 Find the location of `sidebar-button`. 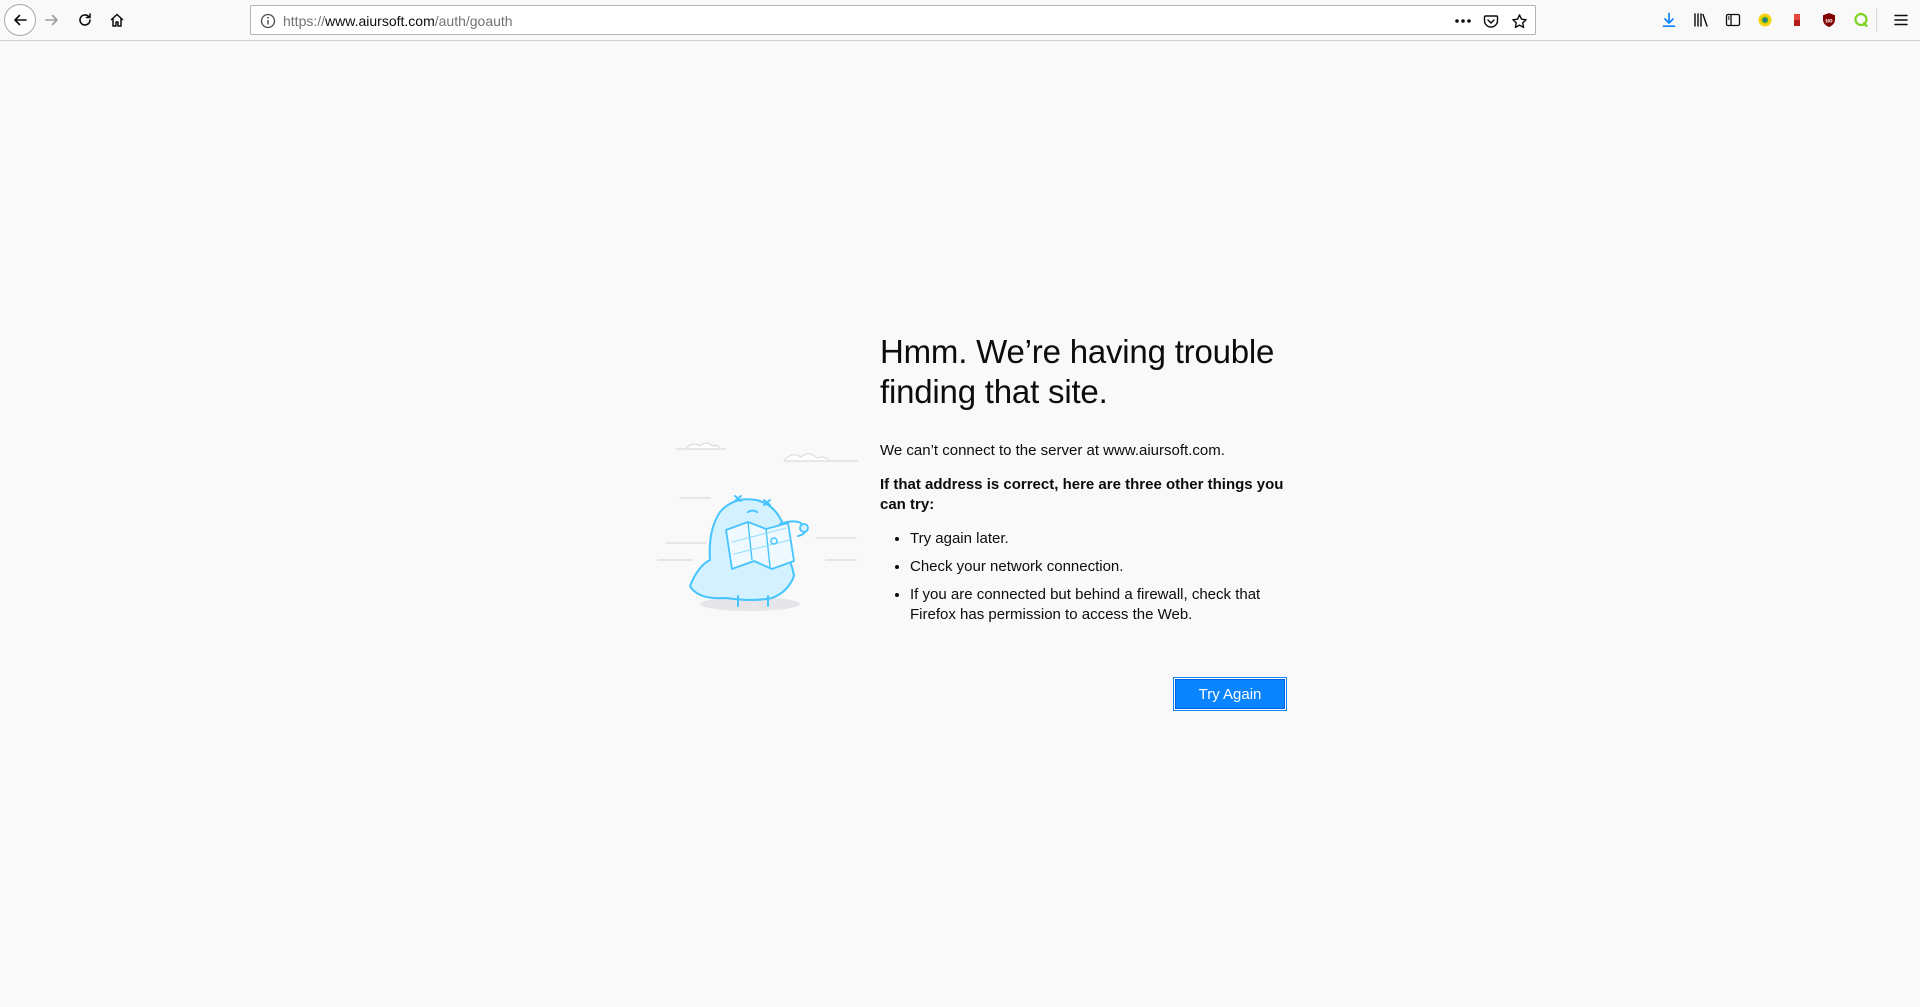

sidebar-button is located at coordinates (1733, 20).